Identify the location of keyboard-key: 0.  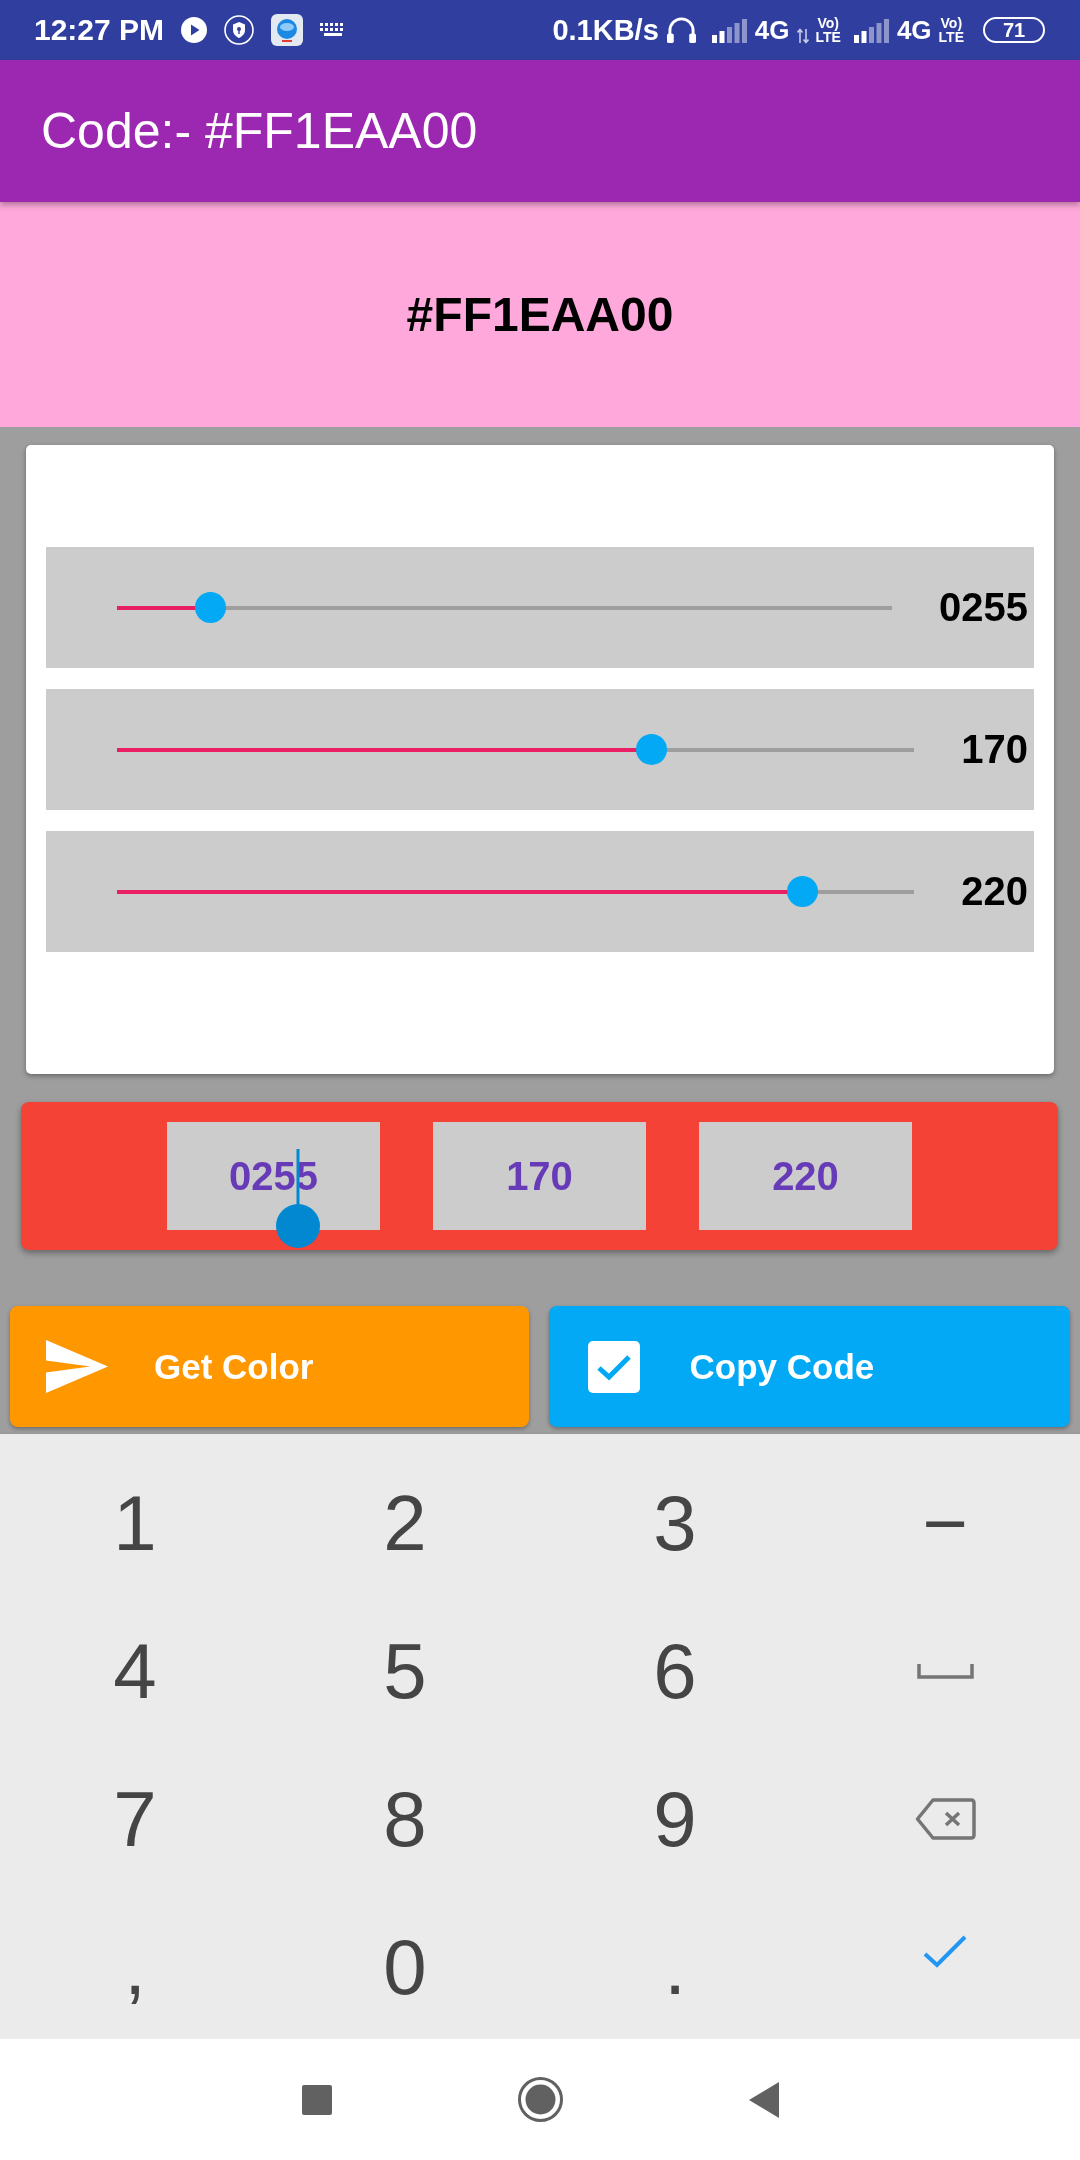
(405, 1967).